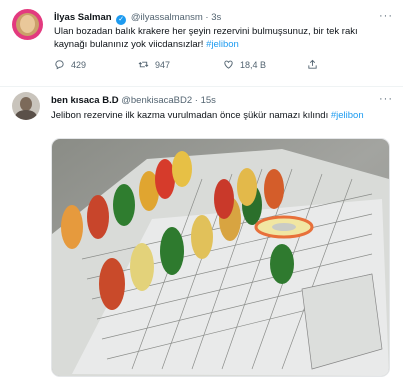  I want to click on timestamp: 15s, so click(208, 100).